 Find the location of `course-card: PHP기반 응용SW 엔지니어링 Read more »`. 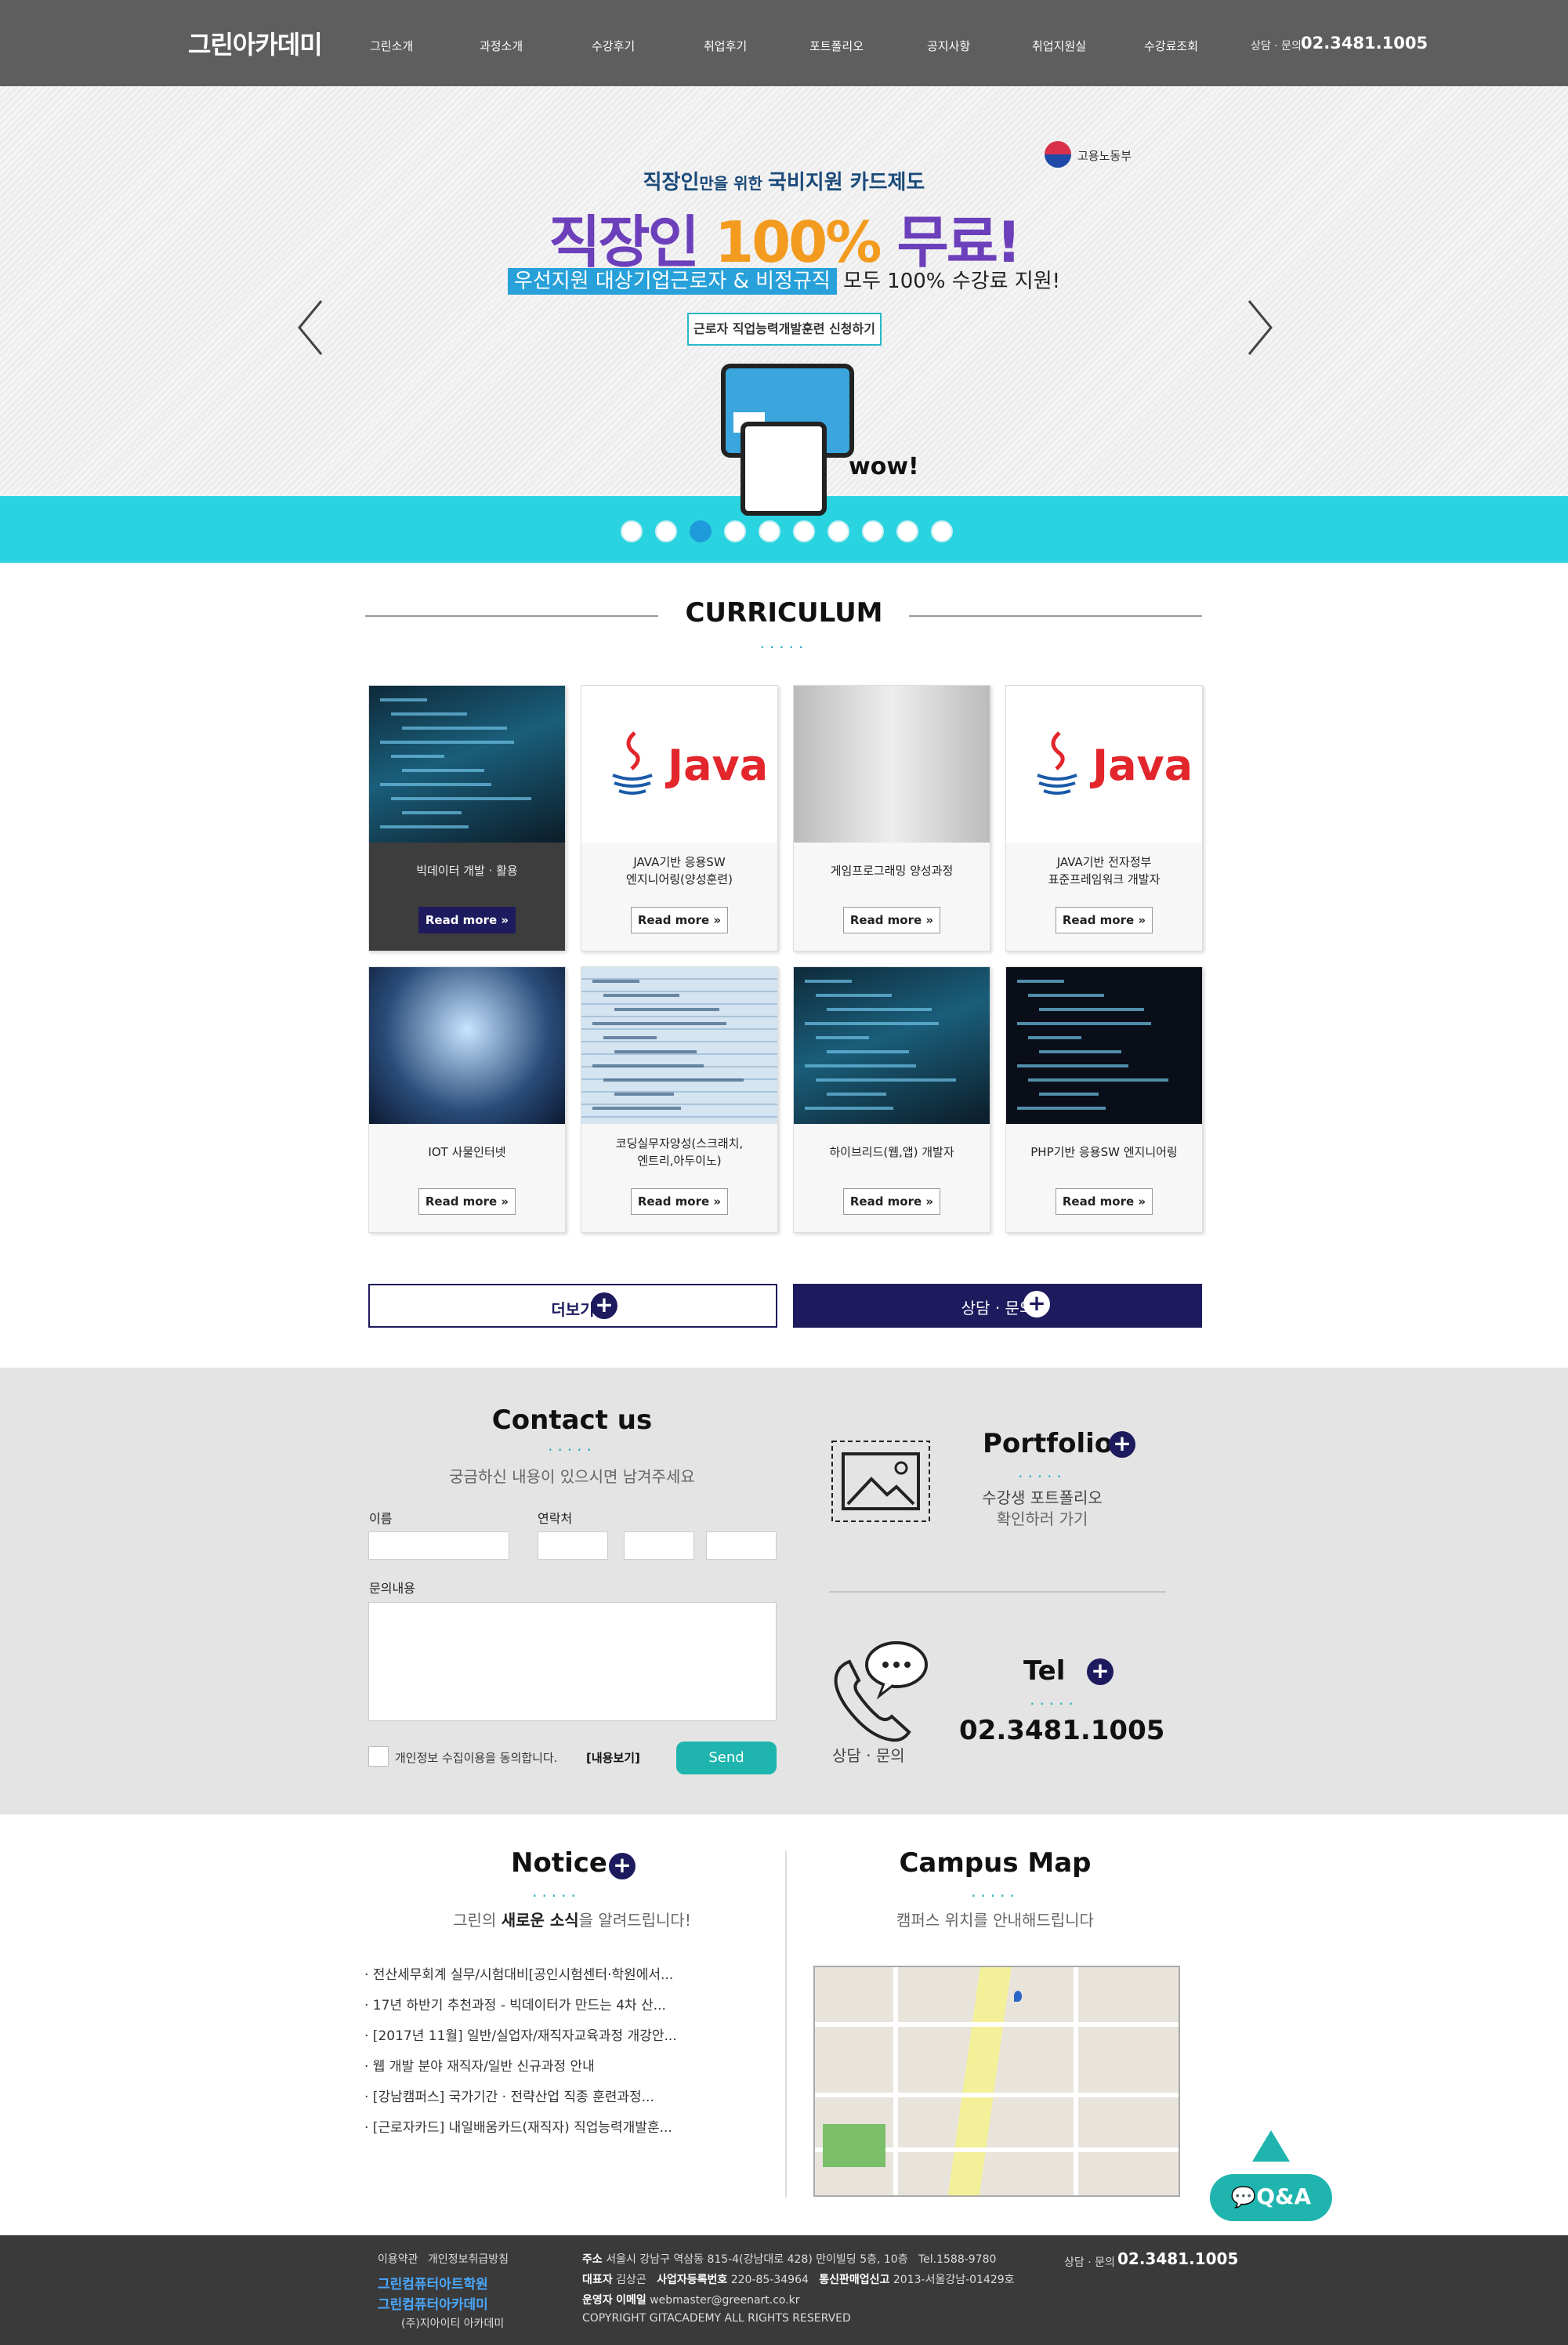

course-card: PHP기반 응용SW 엔지니어링 Read more » is located at coordinates (1104, 1099).